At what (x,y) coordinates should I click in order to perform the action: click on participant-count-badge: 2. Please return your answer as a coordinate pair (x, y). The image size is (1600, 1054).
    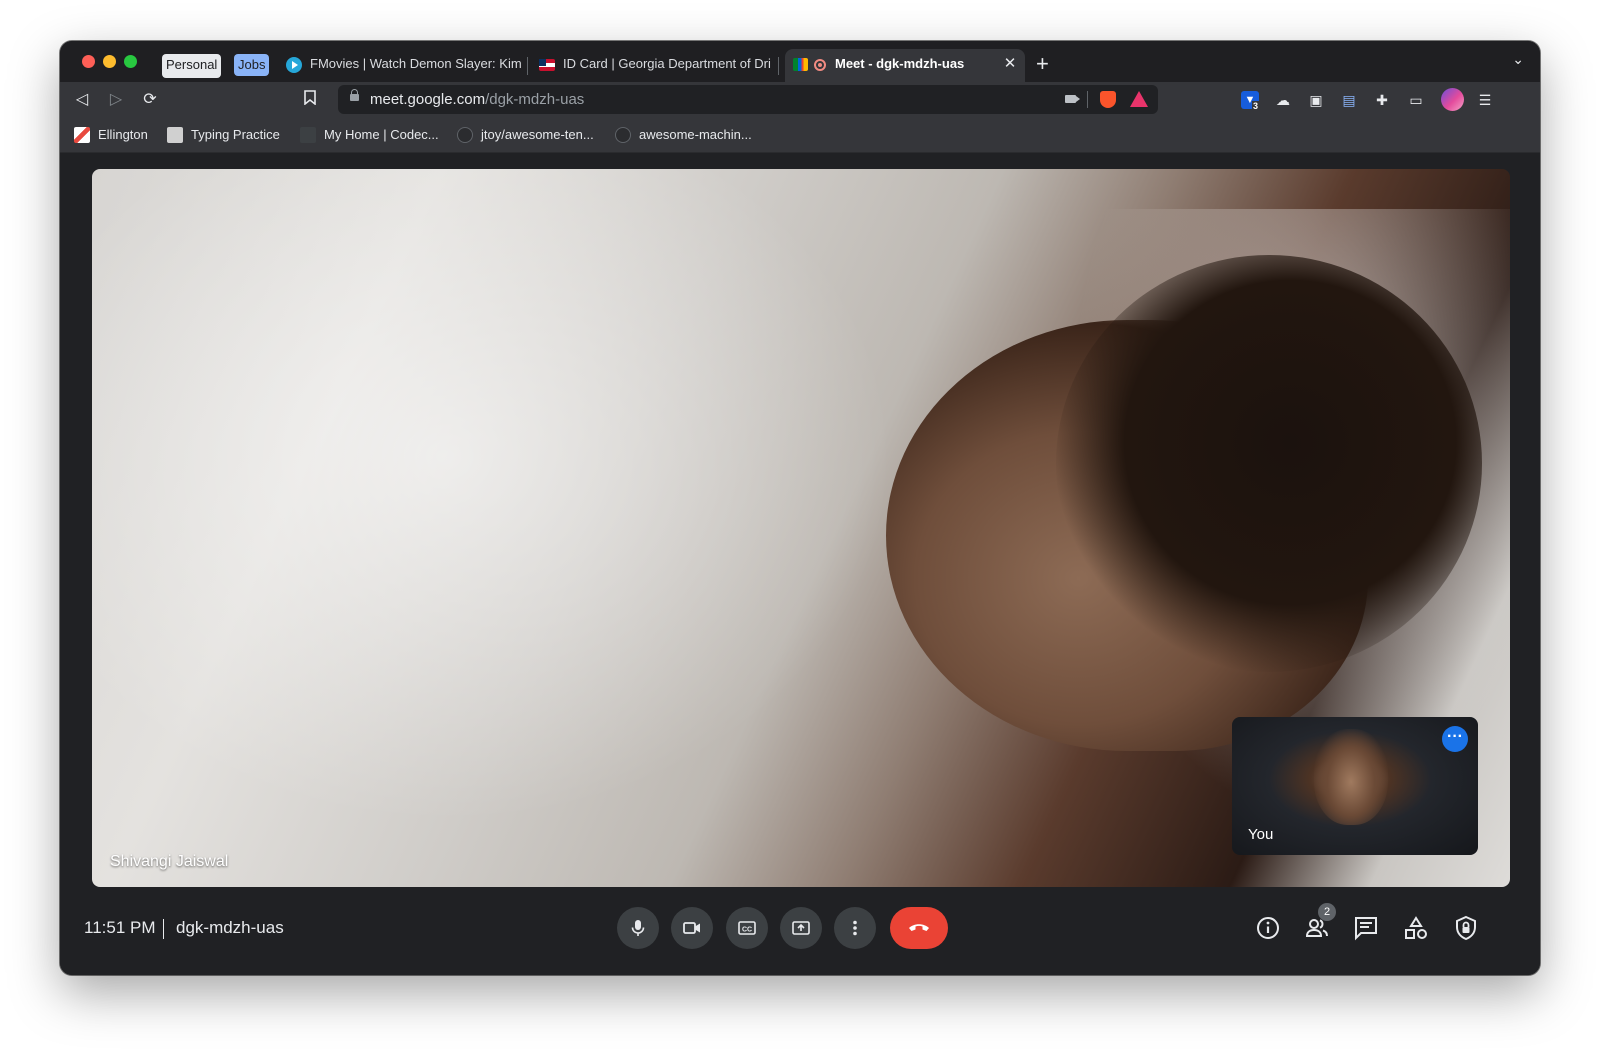
    Looking at the image, I should click on (1327, 912).